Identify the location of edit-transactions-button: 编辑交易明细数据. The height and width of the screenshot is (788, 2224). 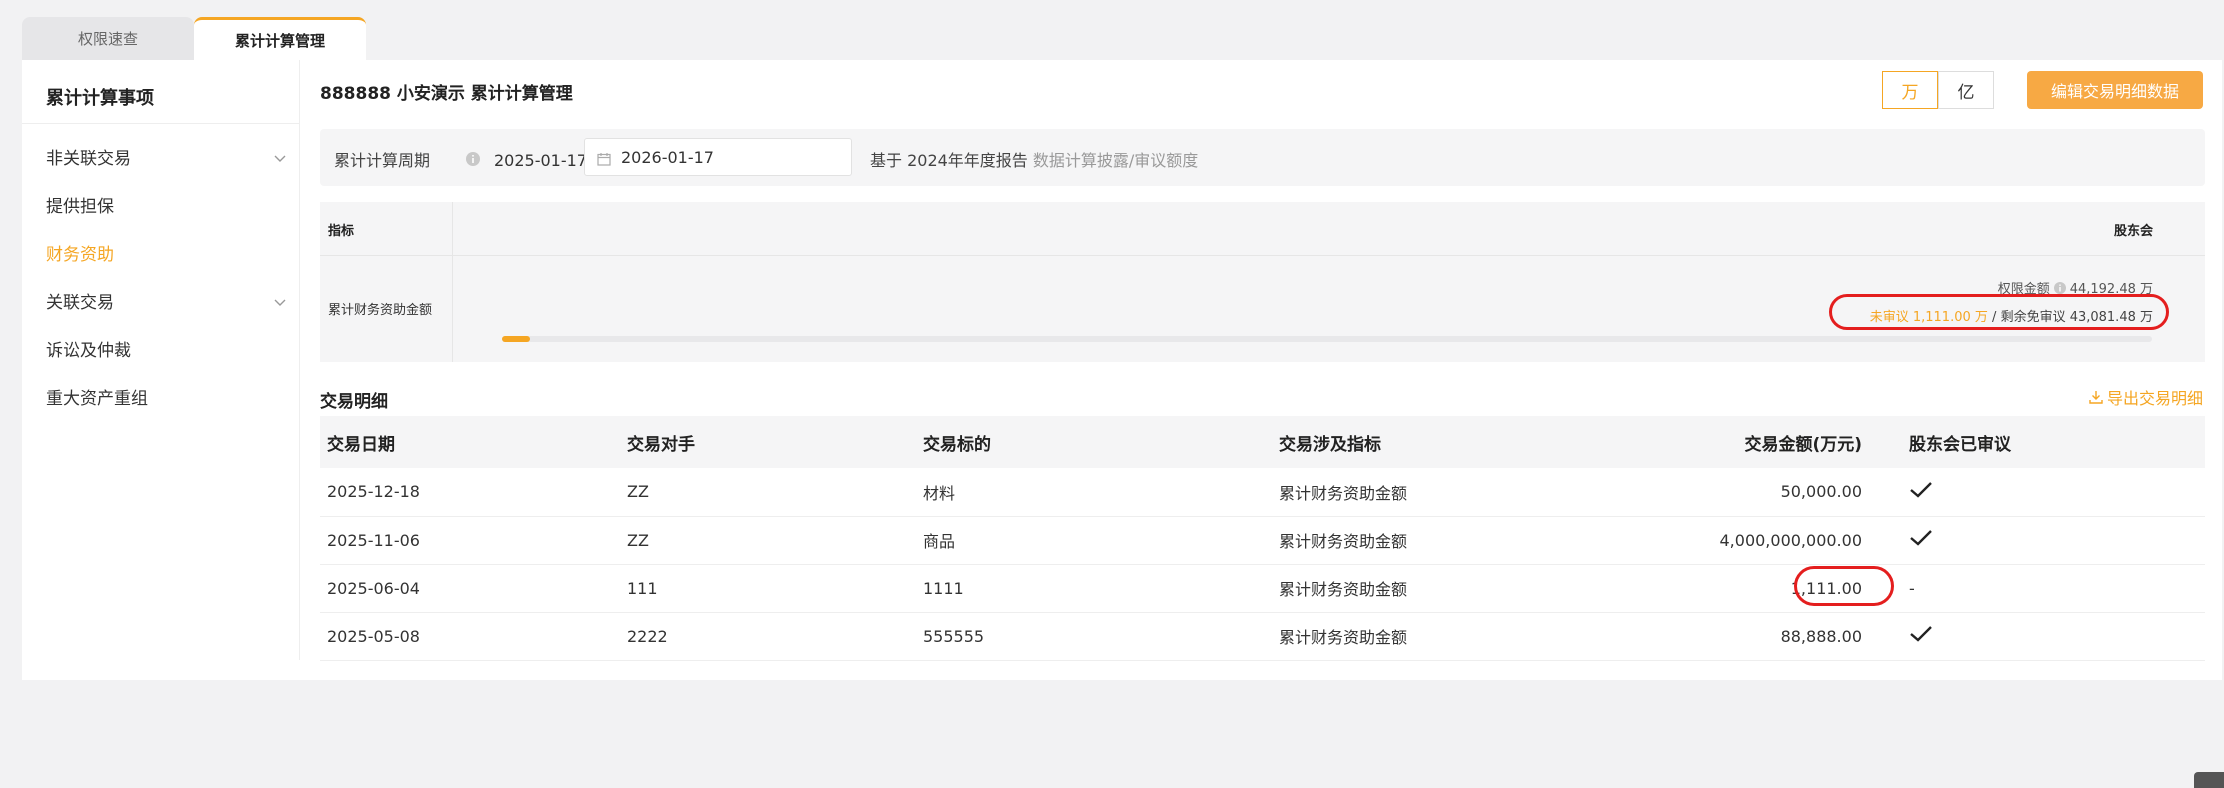
(2115, 90).